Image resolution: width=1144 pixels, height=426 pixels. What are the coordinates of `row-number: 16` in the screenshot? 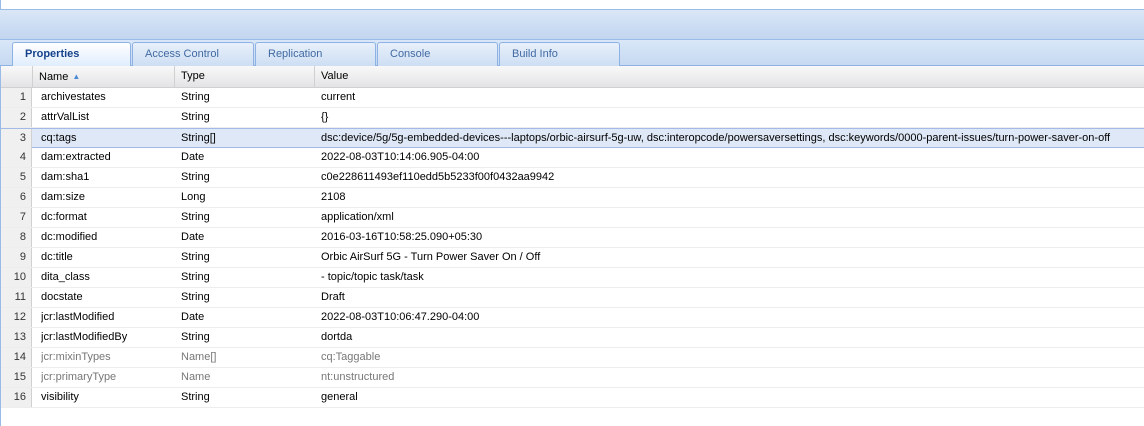 It's located at (16, 397).